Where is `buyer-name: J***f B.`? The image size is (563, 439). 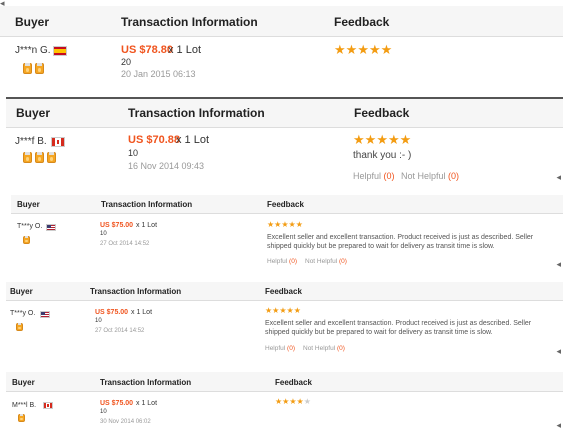
buyer-name: J***f B. is located at coordinates (31, 141).